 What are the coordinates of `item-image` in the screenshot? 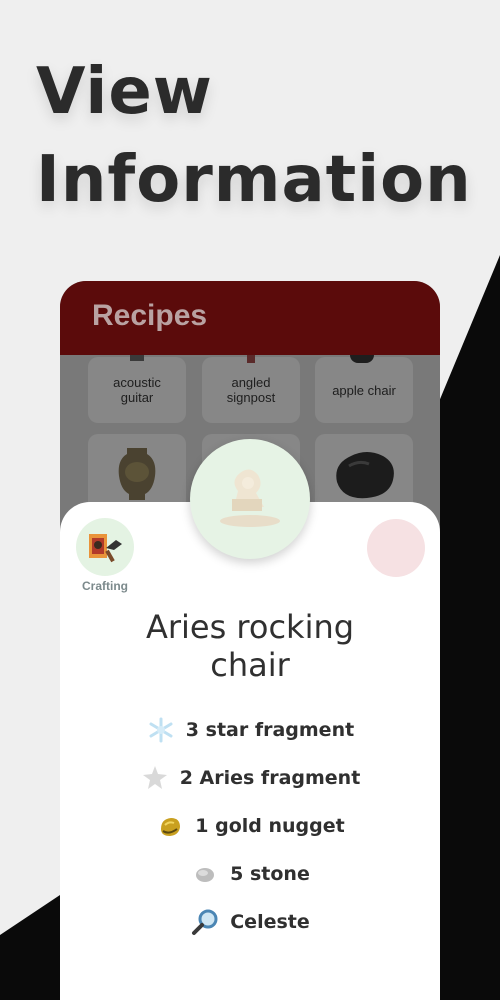 It's located at (250, 499).